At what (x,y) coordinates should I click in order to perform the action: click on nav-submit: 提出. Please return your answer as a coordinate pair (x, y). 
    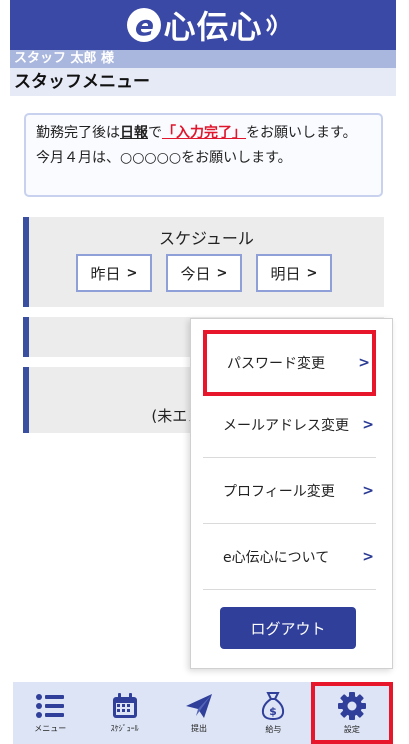
    Looking at the image, I should click on (199, 713).